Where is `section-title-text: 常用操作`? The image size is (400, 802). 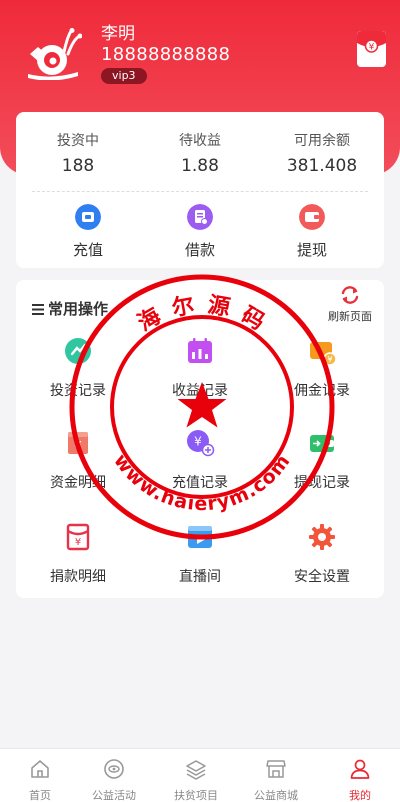
section-title-text: 常用操作 is located at coordinates (78, 309).